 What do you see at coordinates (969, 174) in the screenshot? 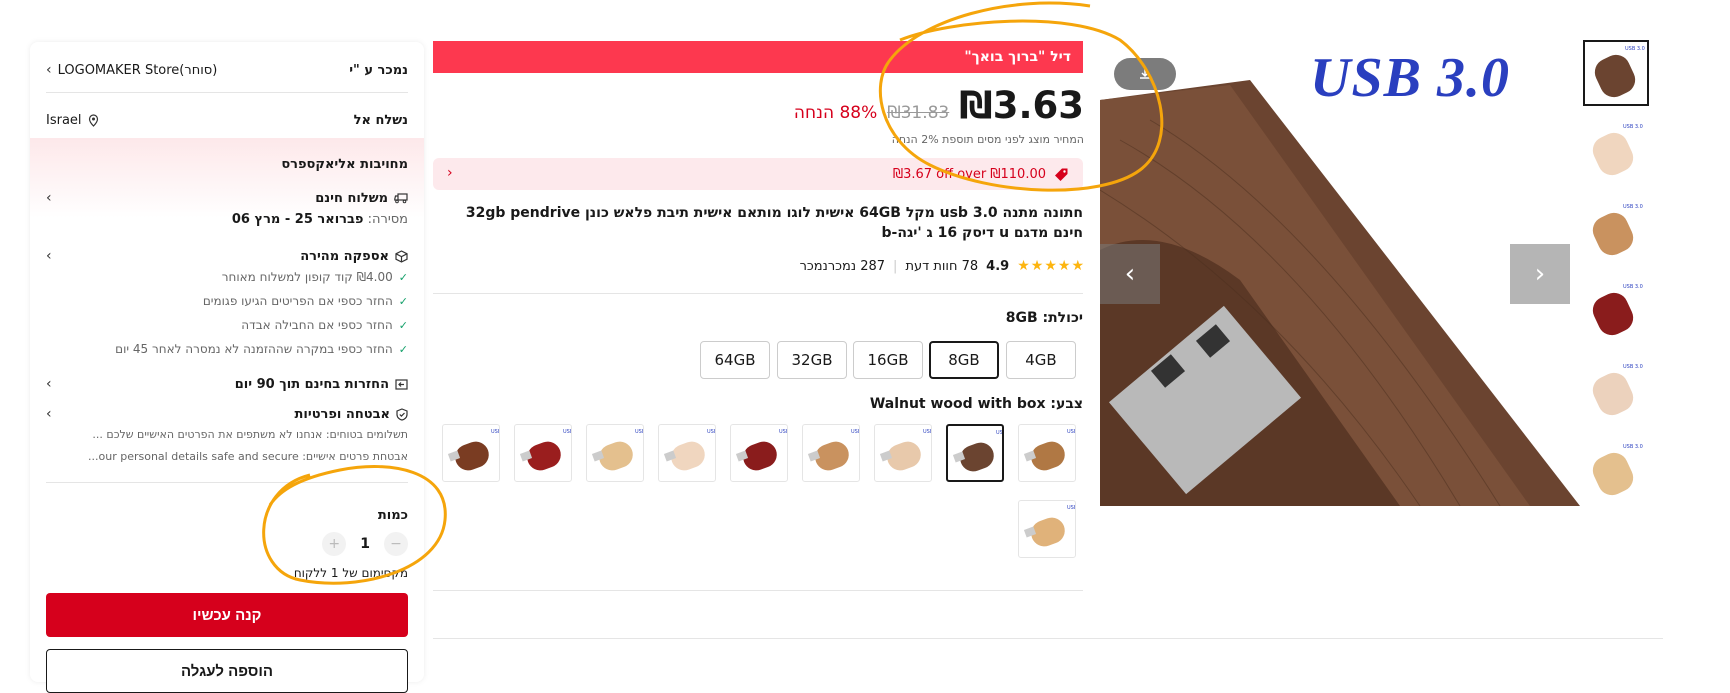
I see `coupon-text: ₪3.67 off over ₪110.00` at bounding box center [969, 174].